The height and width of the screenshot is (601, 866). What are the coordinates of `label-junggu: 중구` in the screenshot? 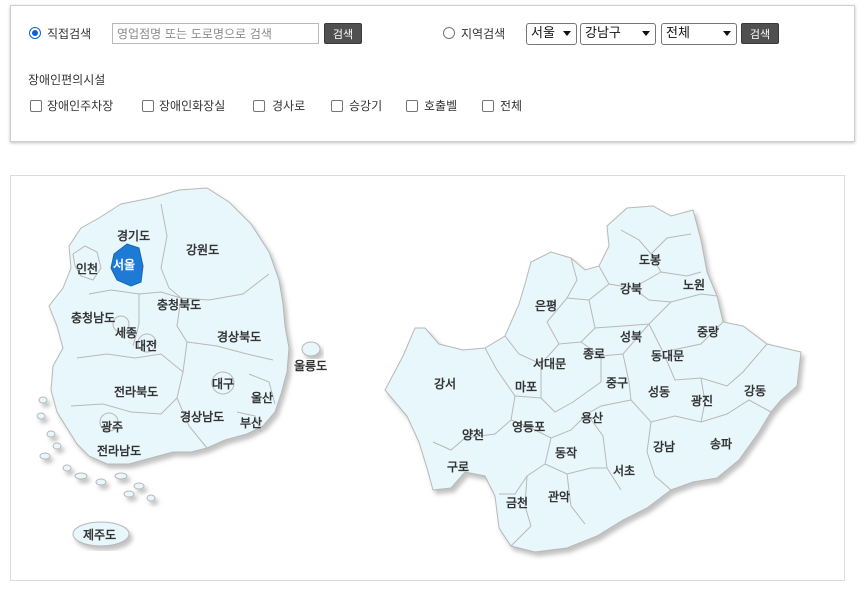 It's located at (617, 383).